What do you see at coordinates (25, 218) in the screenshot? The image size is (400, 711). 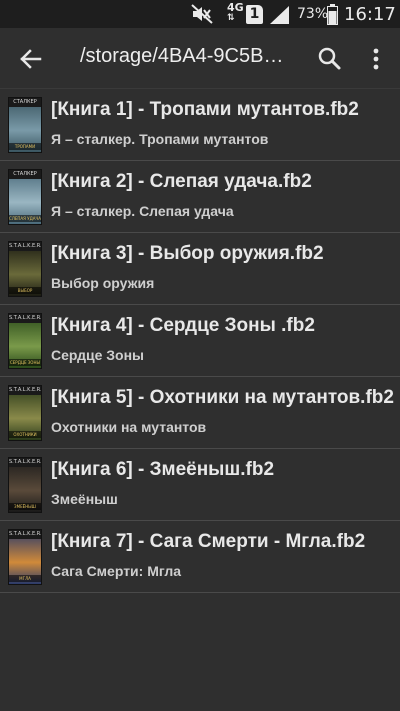 I see `cover-footer: СЛЕПАЯ УДАЧА` at bounding box center [25, 218].